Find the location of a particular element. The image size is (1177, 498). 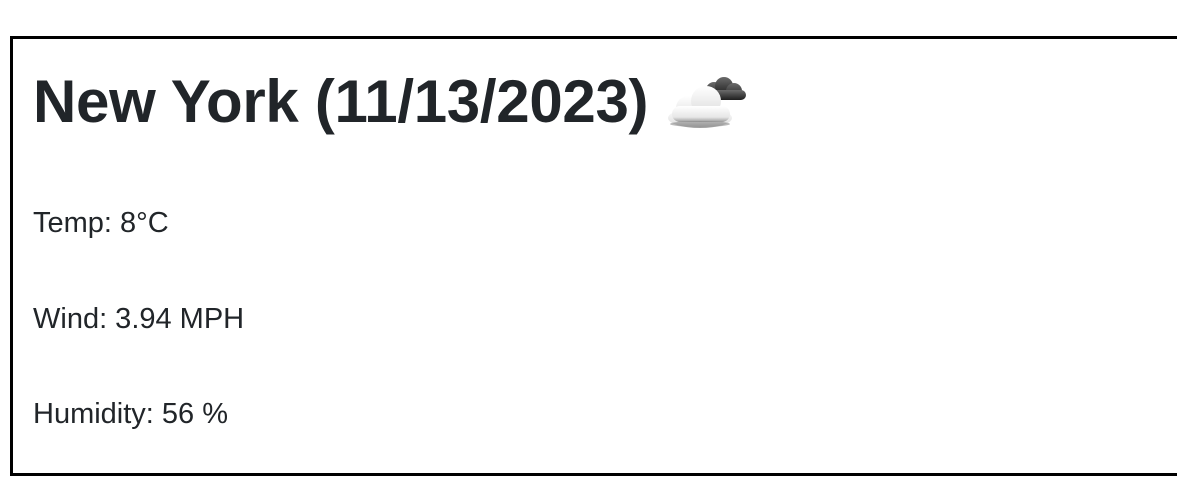

weather-header: New York (11/13/2023) is located at coordinates (391, 102).